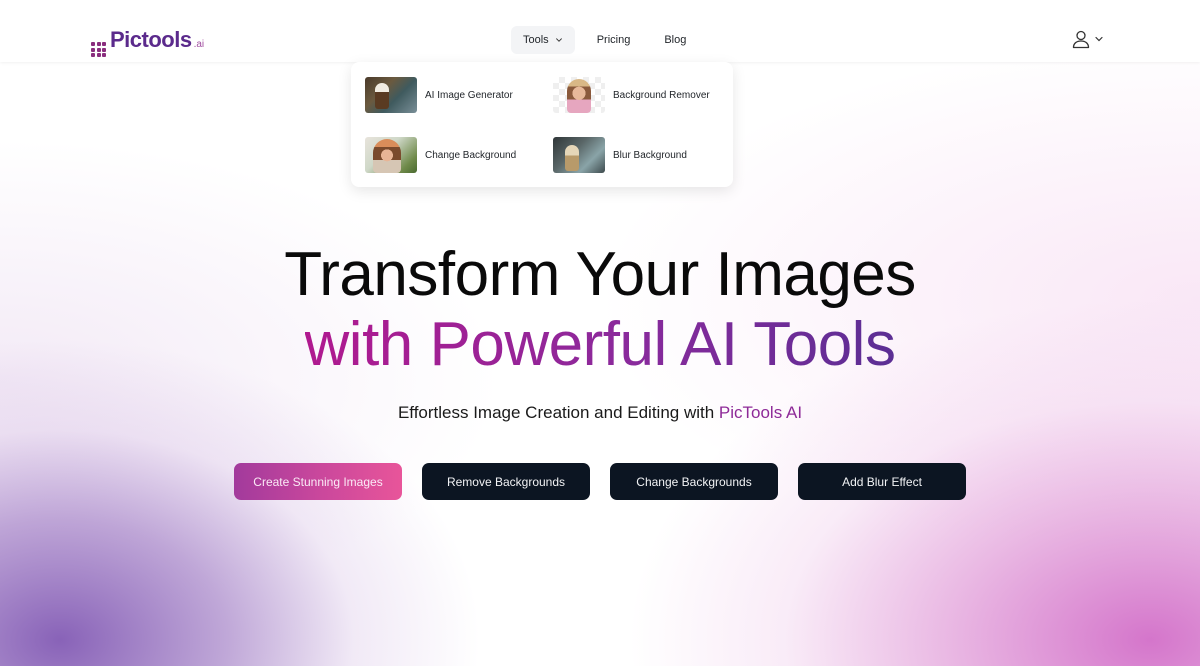  I want to click on nav-tools-label: Tools, so click(536, 40).